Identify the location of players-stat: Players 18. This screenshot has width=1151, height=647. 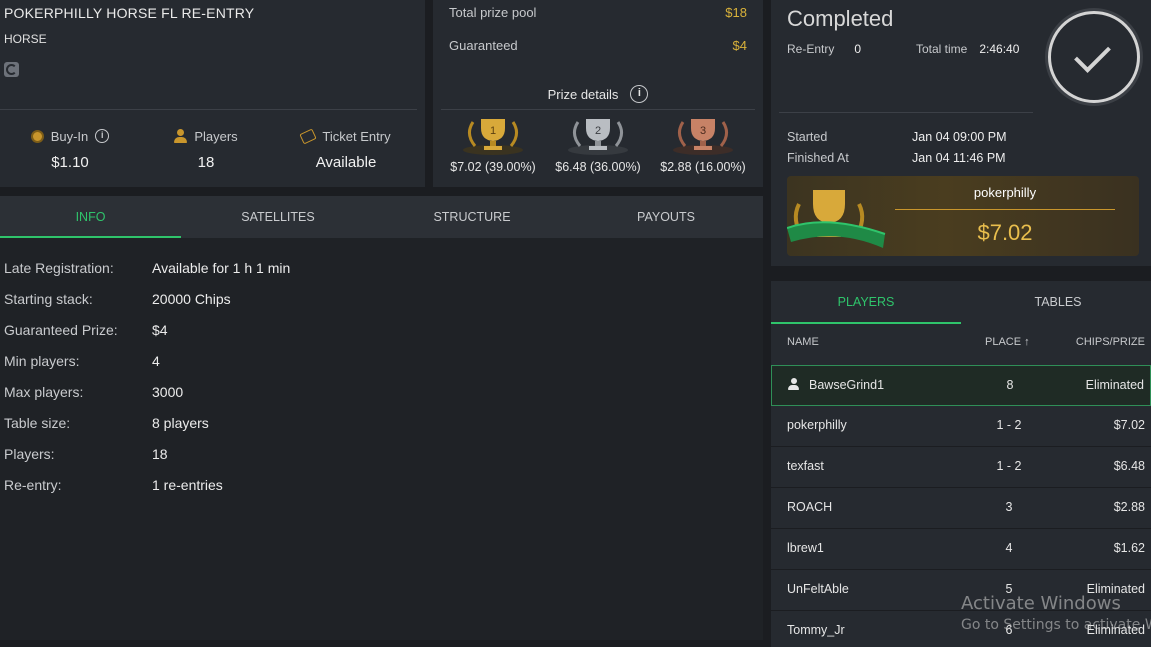
(206, 149).